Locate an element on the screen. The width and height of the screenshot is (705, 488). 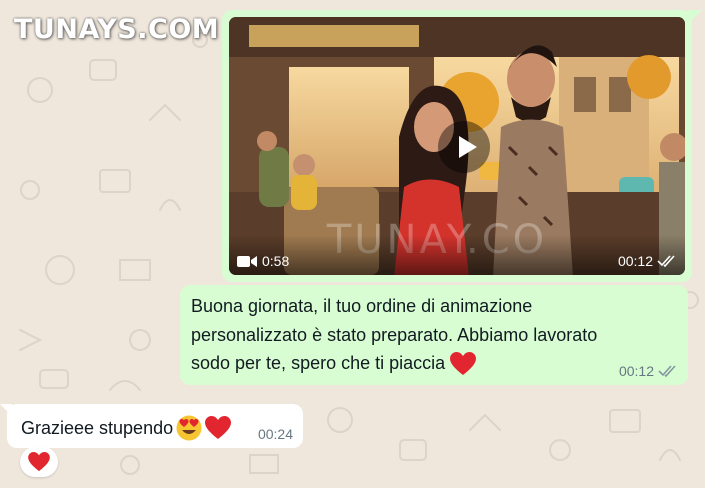
video-duration-text: 0:58 is located at coordinates (276, 261).